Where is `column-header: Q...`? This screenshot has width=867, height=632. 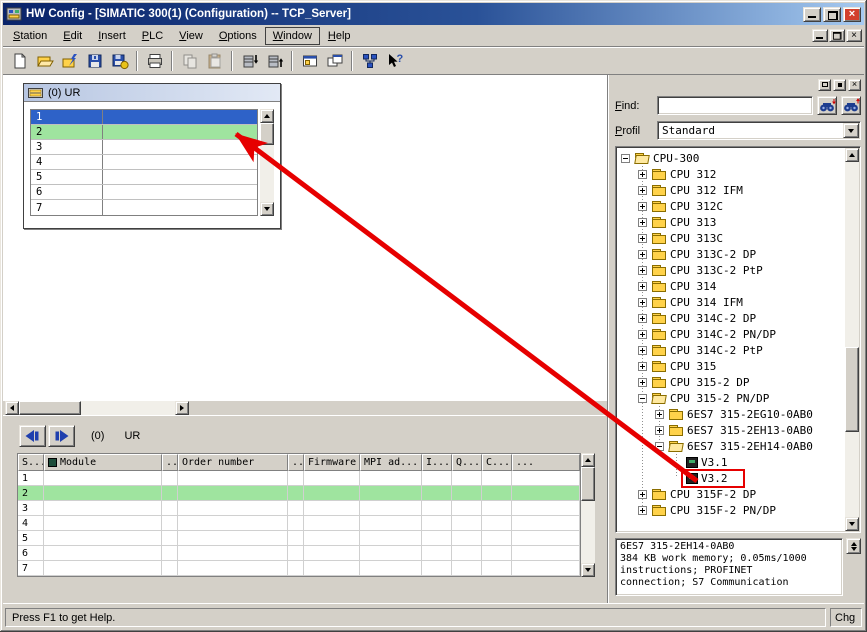 column-header: Q... is located at coordinates (467, 462).